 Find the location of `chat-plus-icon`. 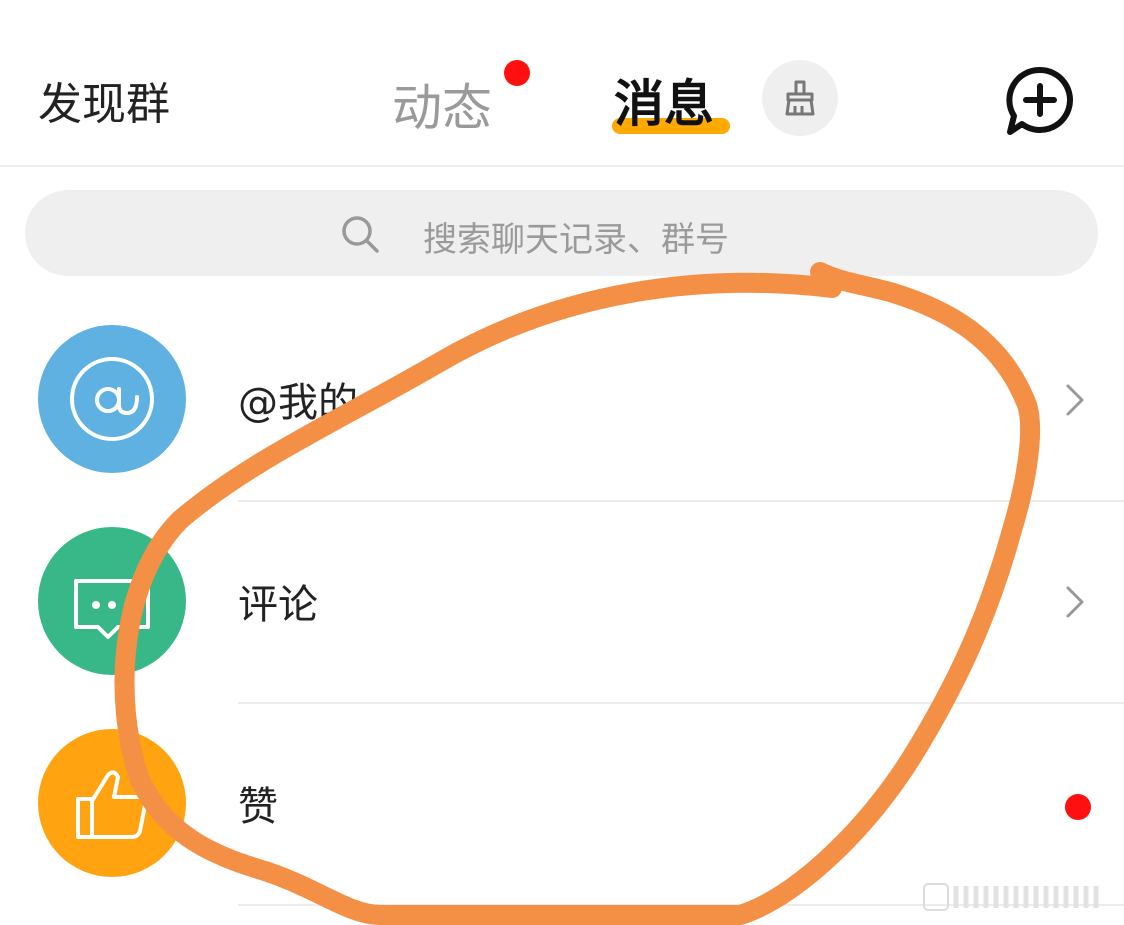

chat-plus-icon is located at coordinates (1040, 102).